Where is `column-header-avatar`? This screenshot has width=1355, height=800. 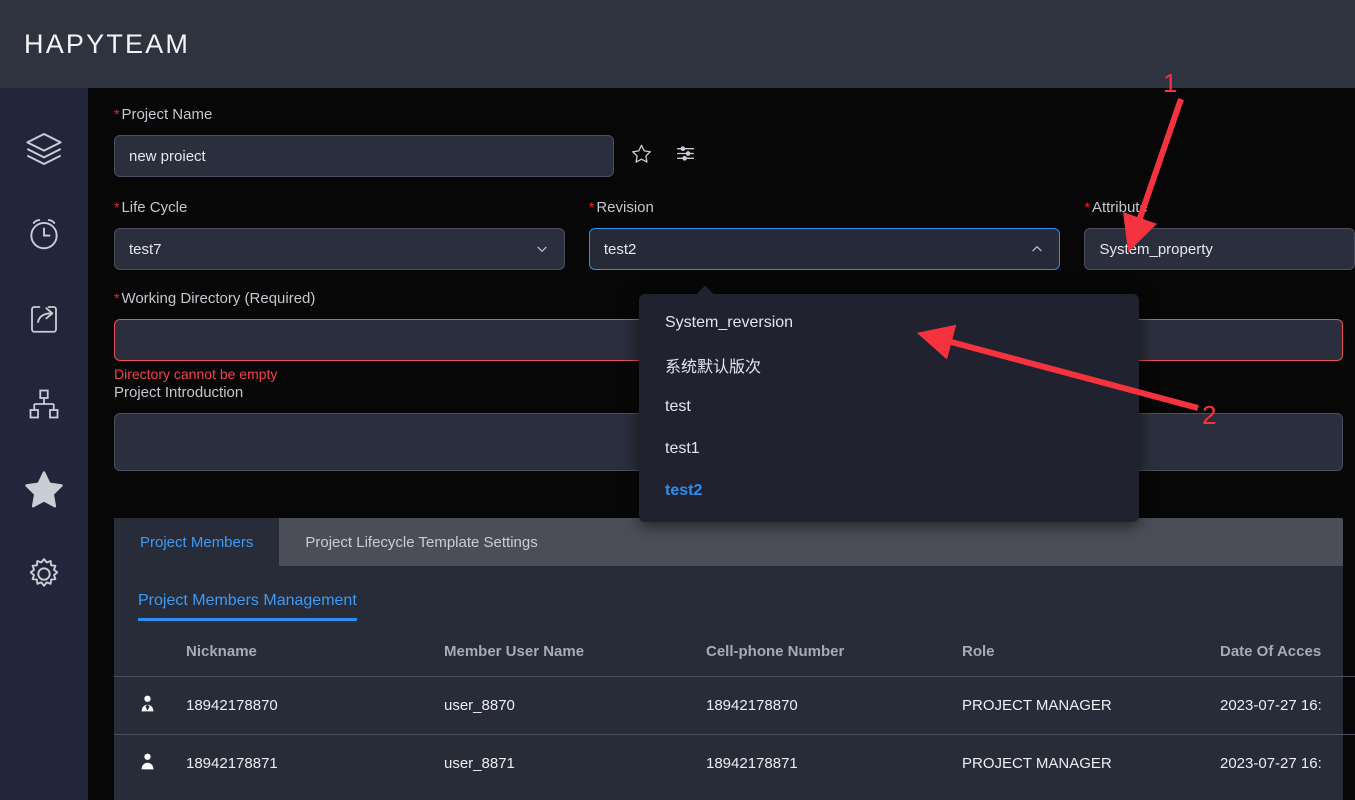
column-header-avatar is located at coordinates (150, 660).